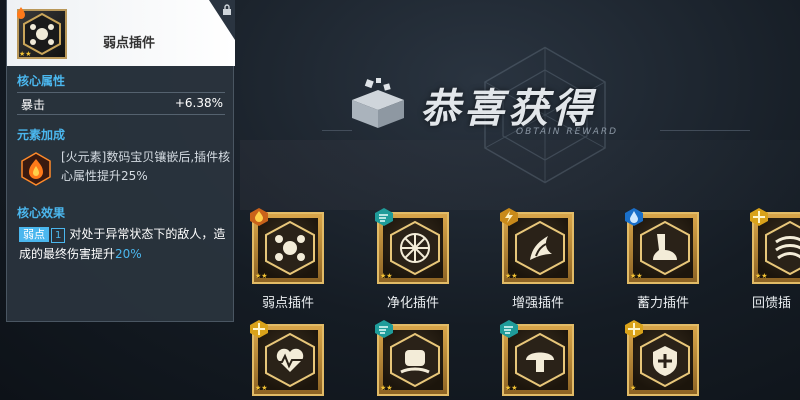 The height and width of the screenshot is (400, 800). What do you see at coordinates (123, 244) in the screenshot?
I see `core-effect-text: 弱点 1 对处于异常状态下的敌人，造成的最终伤害提升20%` at bounding box center [123, 244].